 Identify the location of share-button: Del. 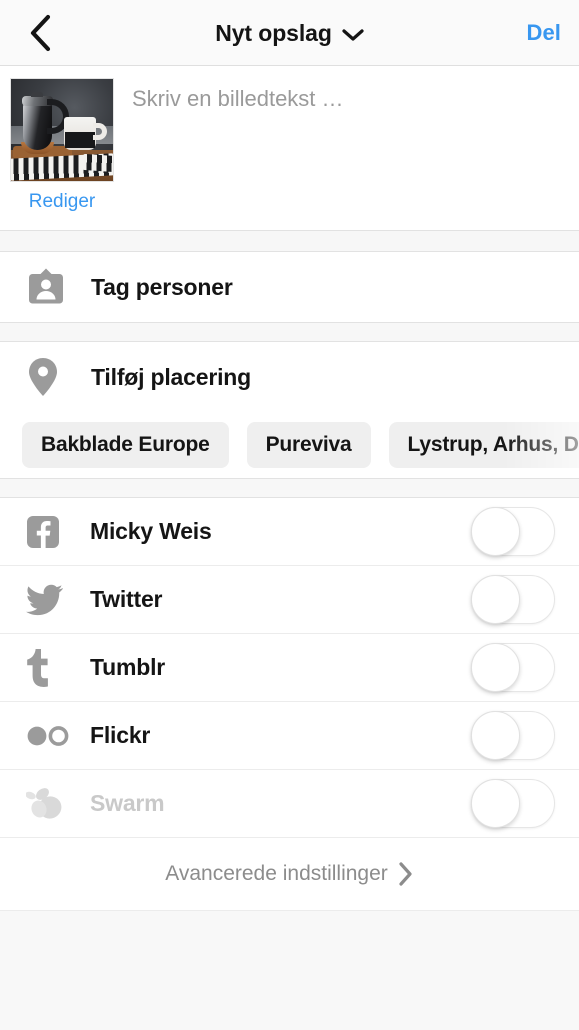
(543, 33).